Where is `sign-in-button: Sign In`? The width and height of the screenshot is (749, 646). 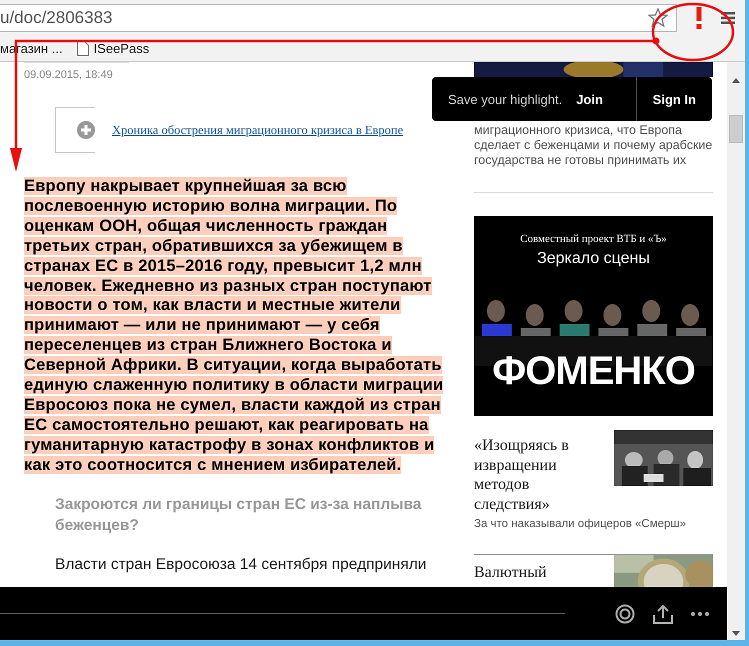 sign-in-button: Sign In is located at coordinates (674, 99).